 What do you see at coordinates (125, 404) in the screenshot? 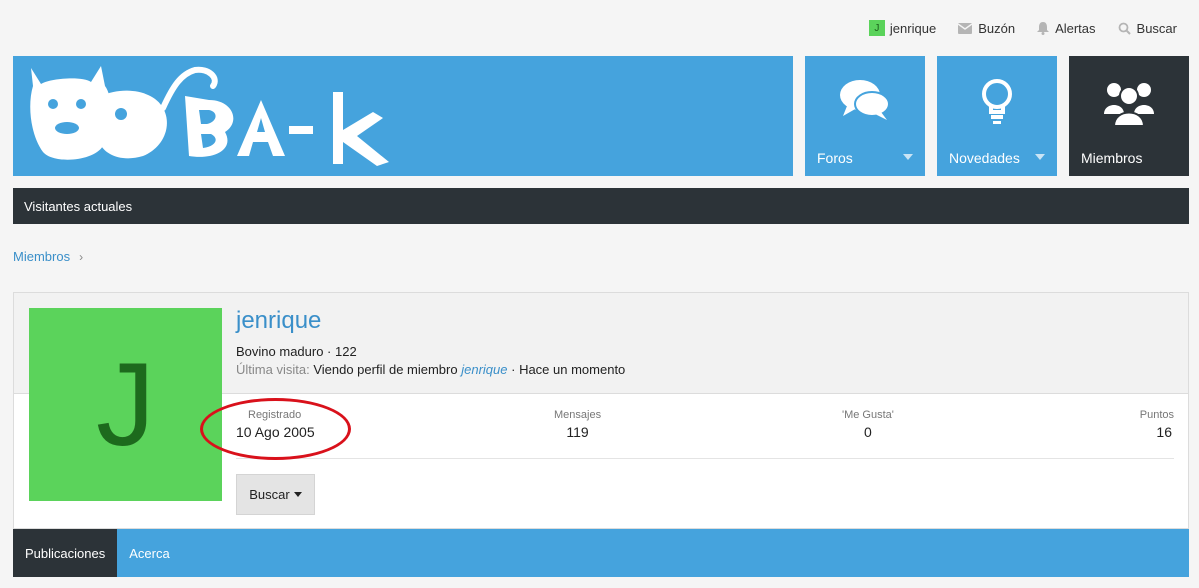
I see `avatar: J` at bounding box center [125, 404].